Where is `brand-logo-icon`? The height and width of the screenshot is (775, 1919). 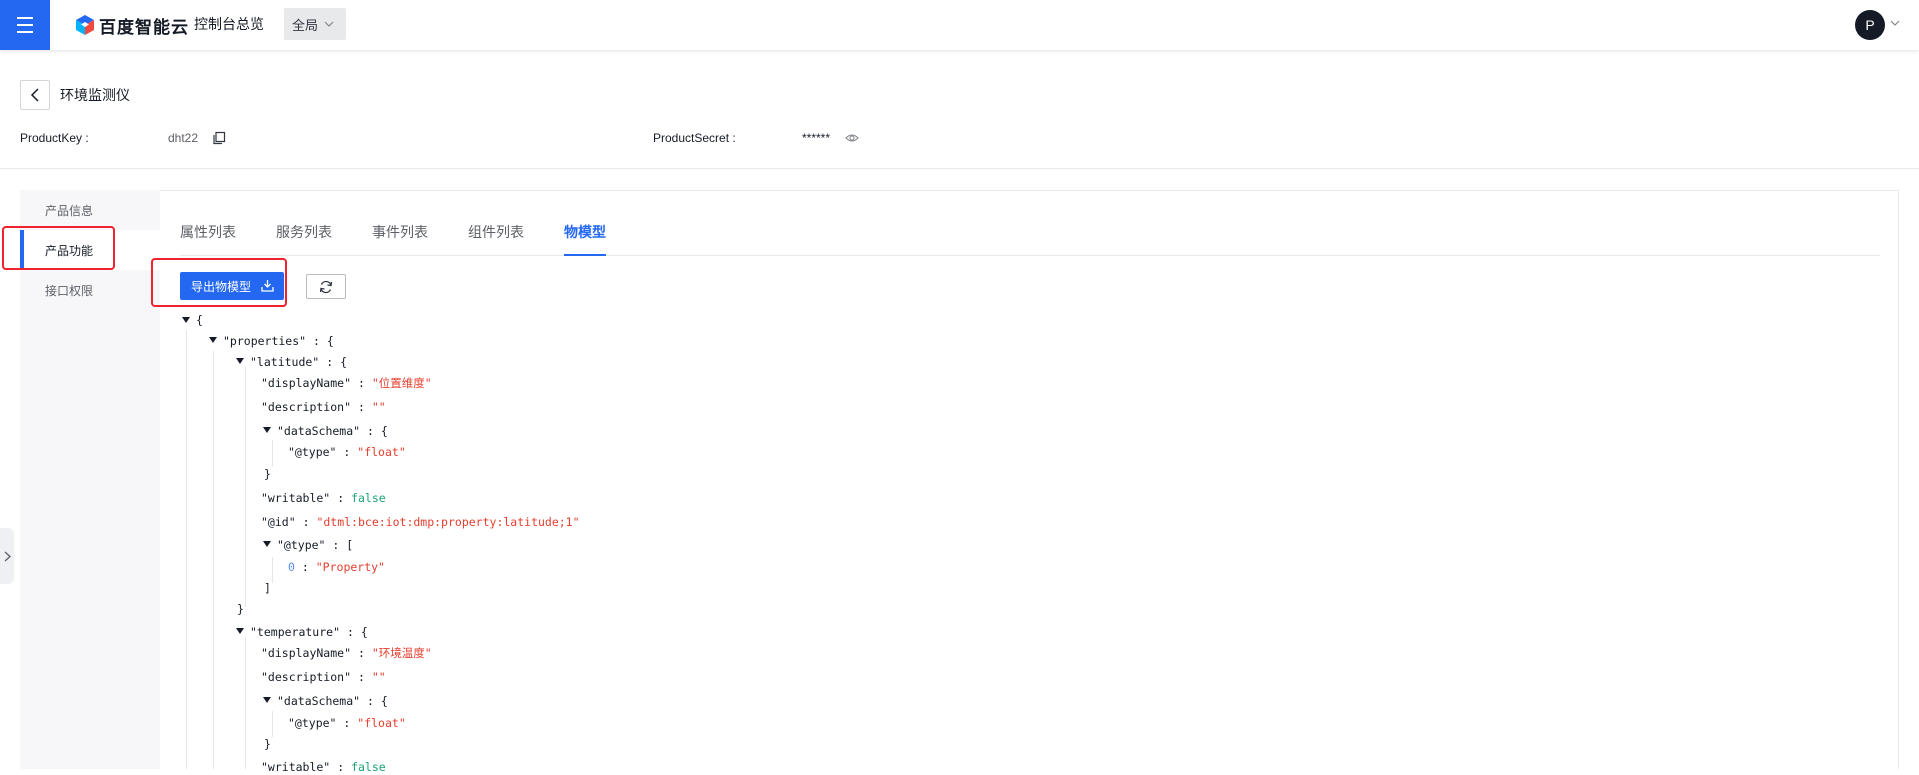
brand-logo-icon is located at coordinates (85, 25).